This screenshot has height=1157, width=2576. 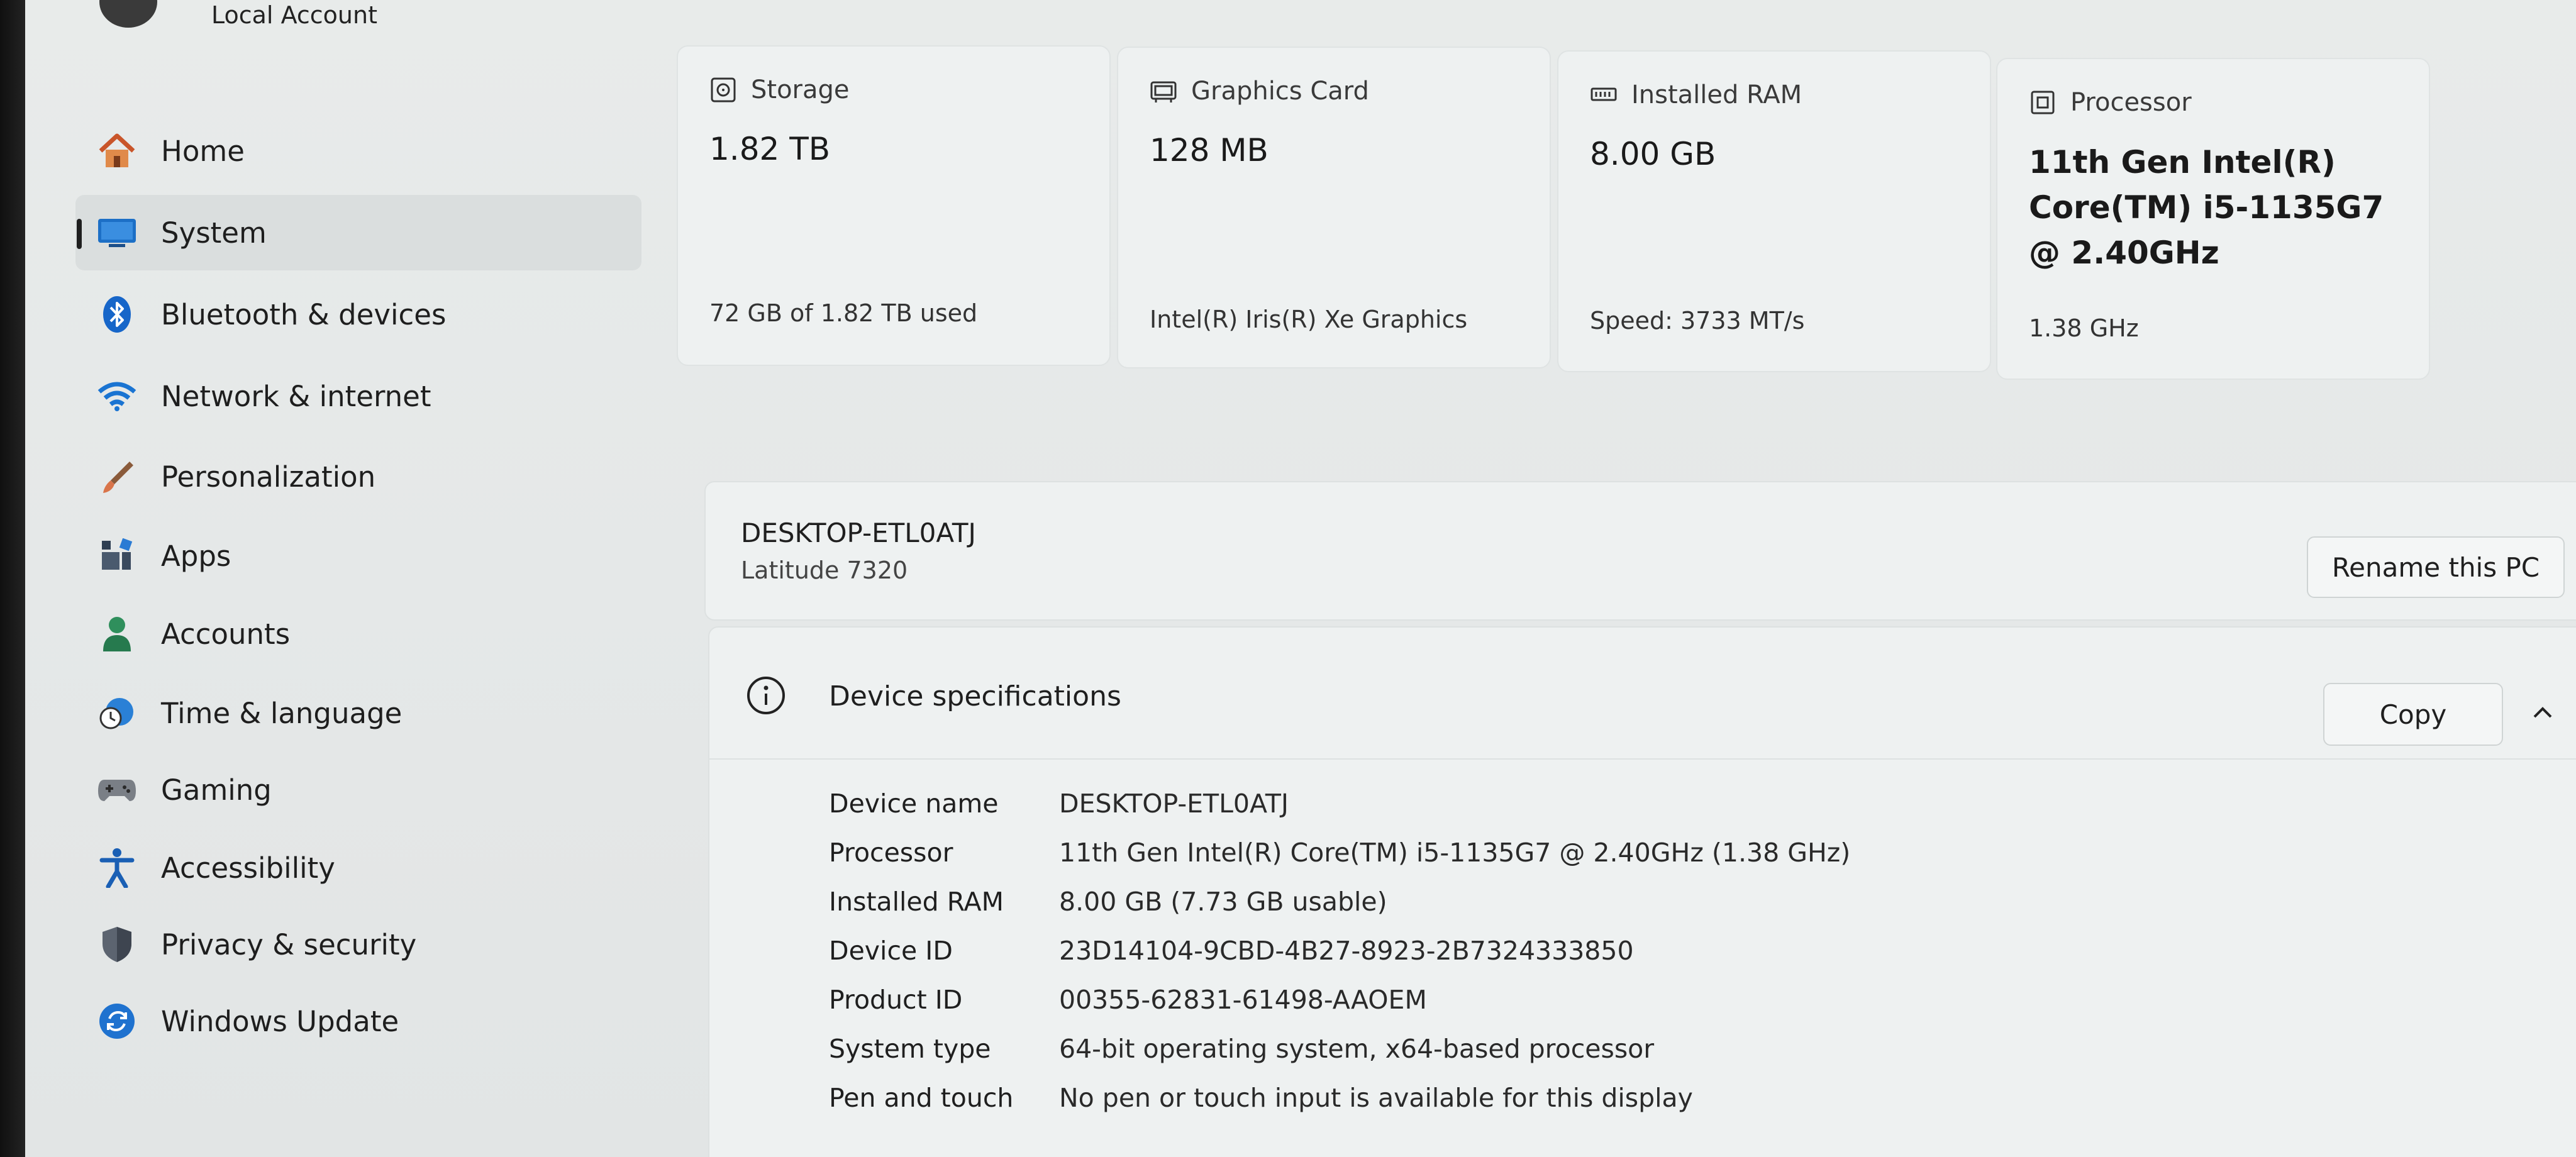 I want to click on storage-value: 1.82 TB, so click(x=770, y=149).